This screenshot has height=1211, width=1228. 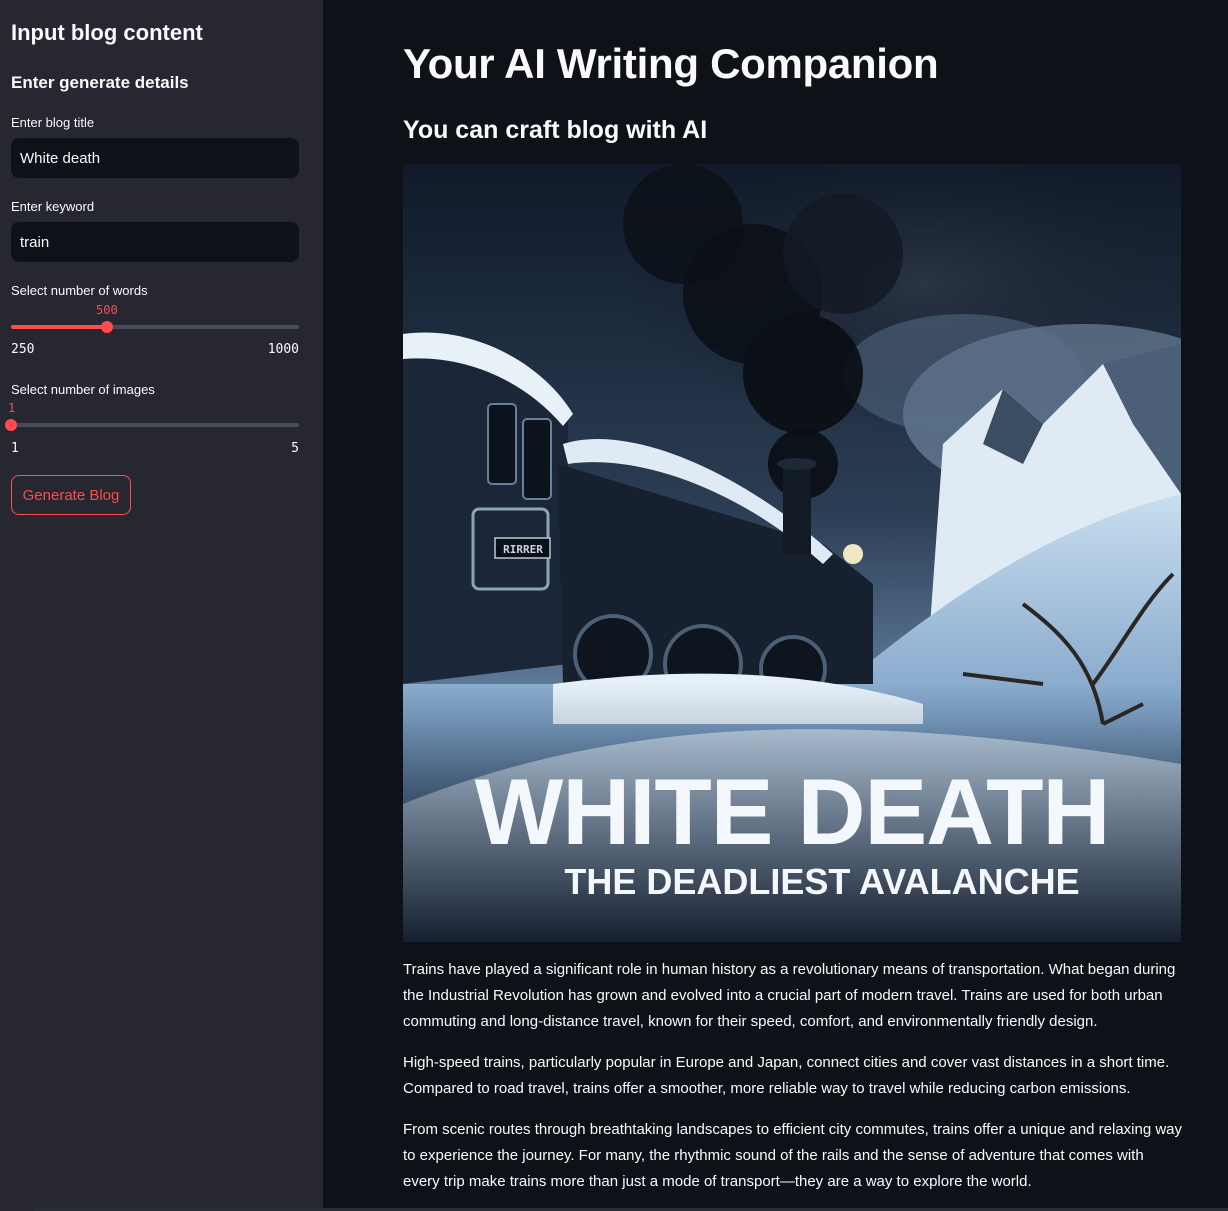 What do you see at coordinates (295, 448) in the screenshot?
I see `images-slider-max: 5` at bounding box center [295, 448].